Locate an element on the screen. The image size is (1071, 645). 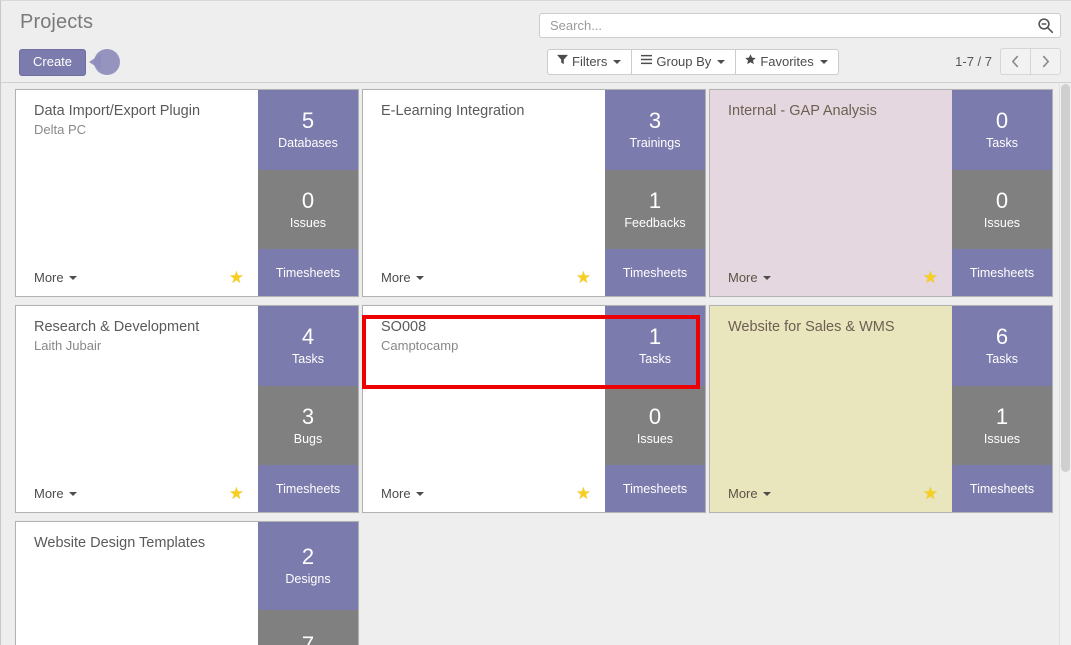
hamburger-icon is located at coordinates (647, 61).